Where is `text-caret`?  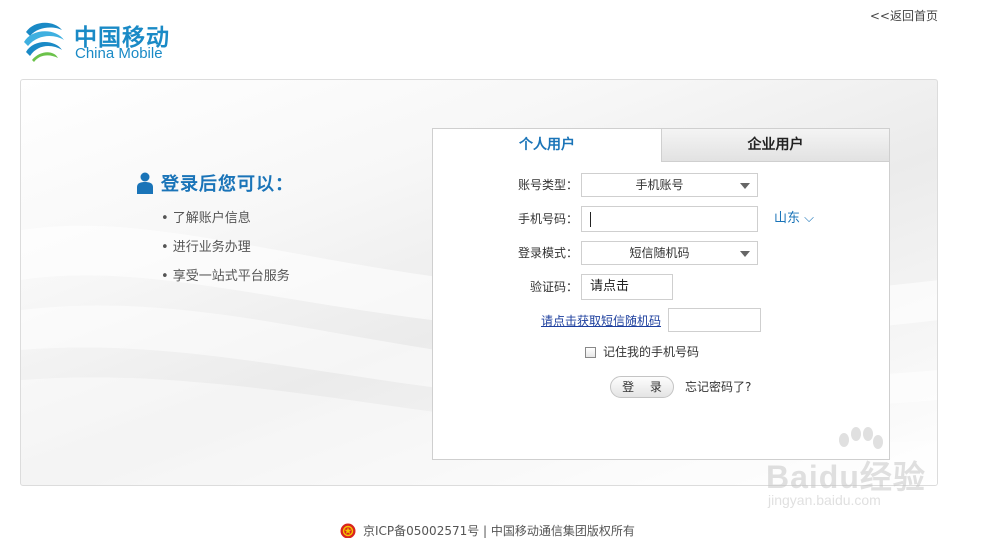 text-caret is located at coordinates (590, 219).